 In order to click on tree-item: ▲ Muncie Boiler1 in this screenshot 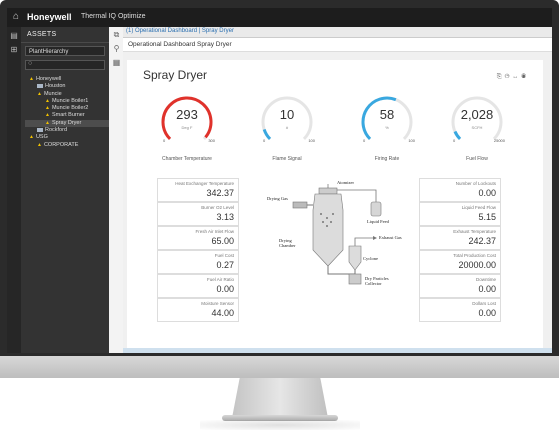, I will do `click(67, 101)`.